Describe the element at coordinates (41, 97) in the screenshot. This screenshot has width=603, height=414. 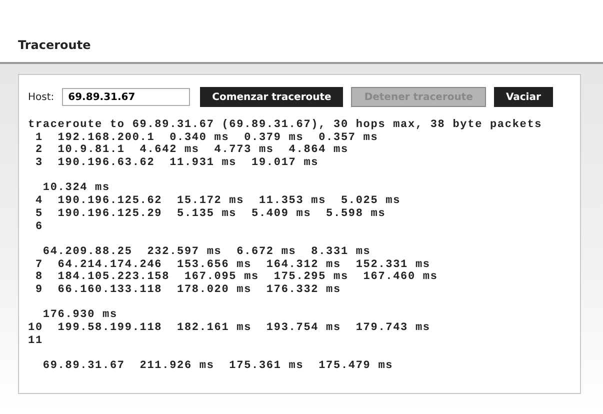
I see `host-label: Host:` at that location.